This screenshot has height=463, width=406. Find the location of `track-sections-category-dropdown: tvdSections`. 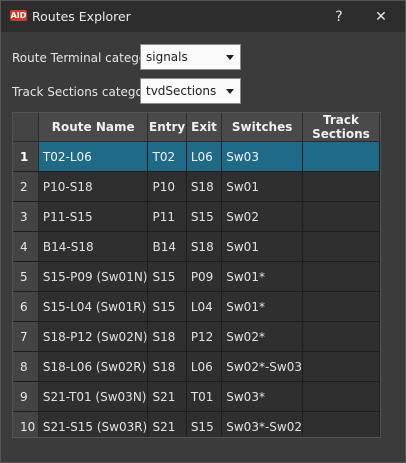

track-sections-category-dropdown: tvdSections is located at coordinates (190, 91).